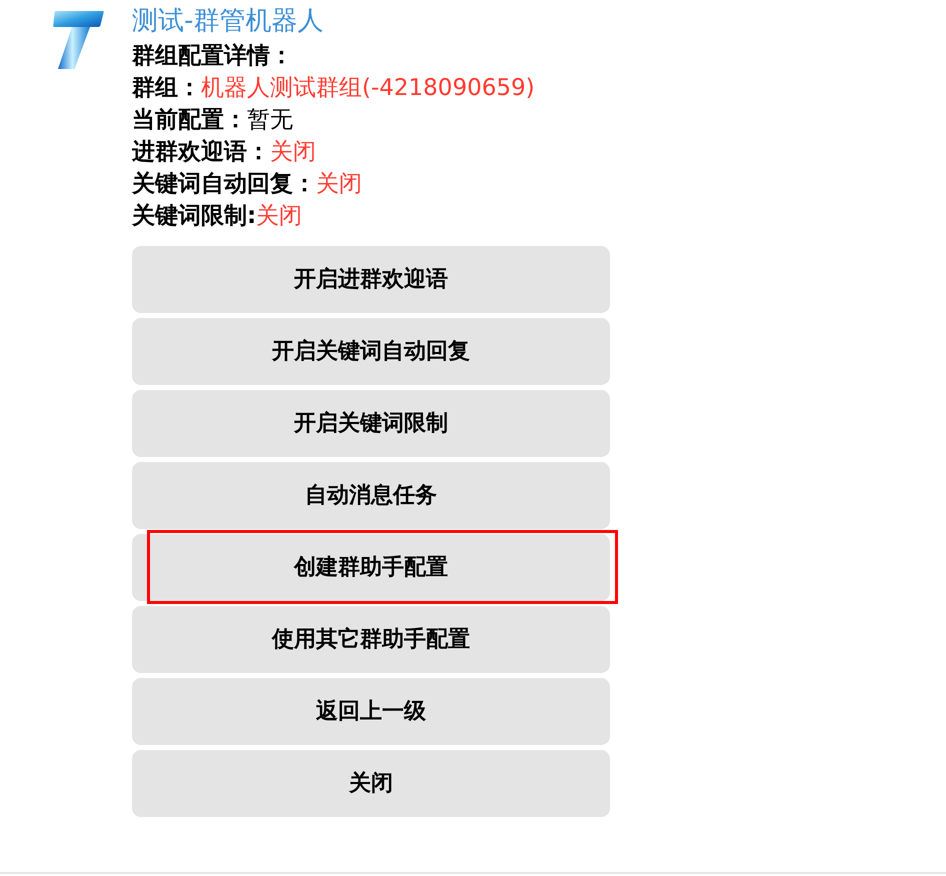 The image size is (946, 876). What do you see at coordinates (368, 88) in the screenshot?
I see `field-value: 机器人测试群组(-4218090659)` at bounding box center [368, 88].